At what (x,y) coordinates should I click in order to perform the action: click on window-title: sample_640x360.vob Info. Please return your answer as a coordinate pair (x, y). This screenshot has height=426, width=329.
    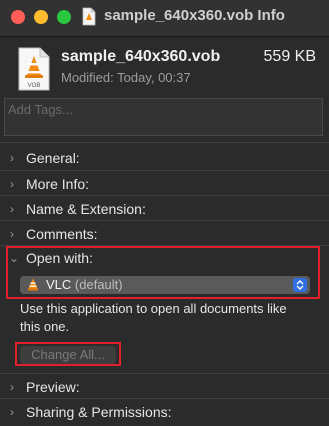
    Looking at the image, I should click on (194, 15).